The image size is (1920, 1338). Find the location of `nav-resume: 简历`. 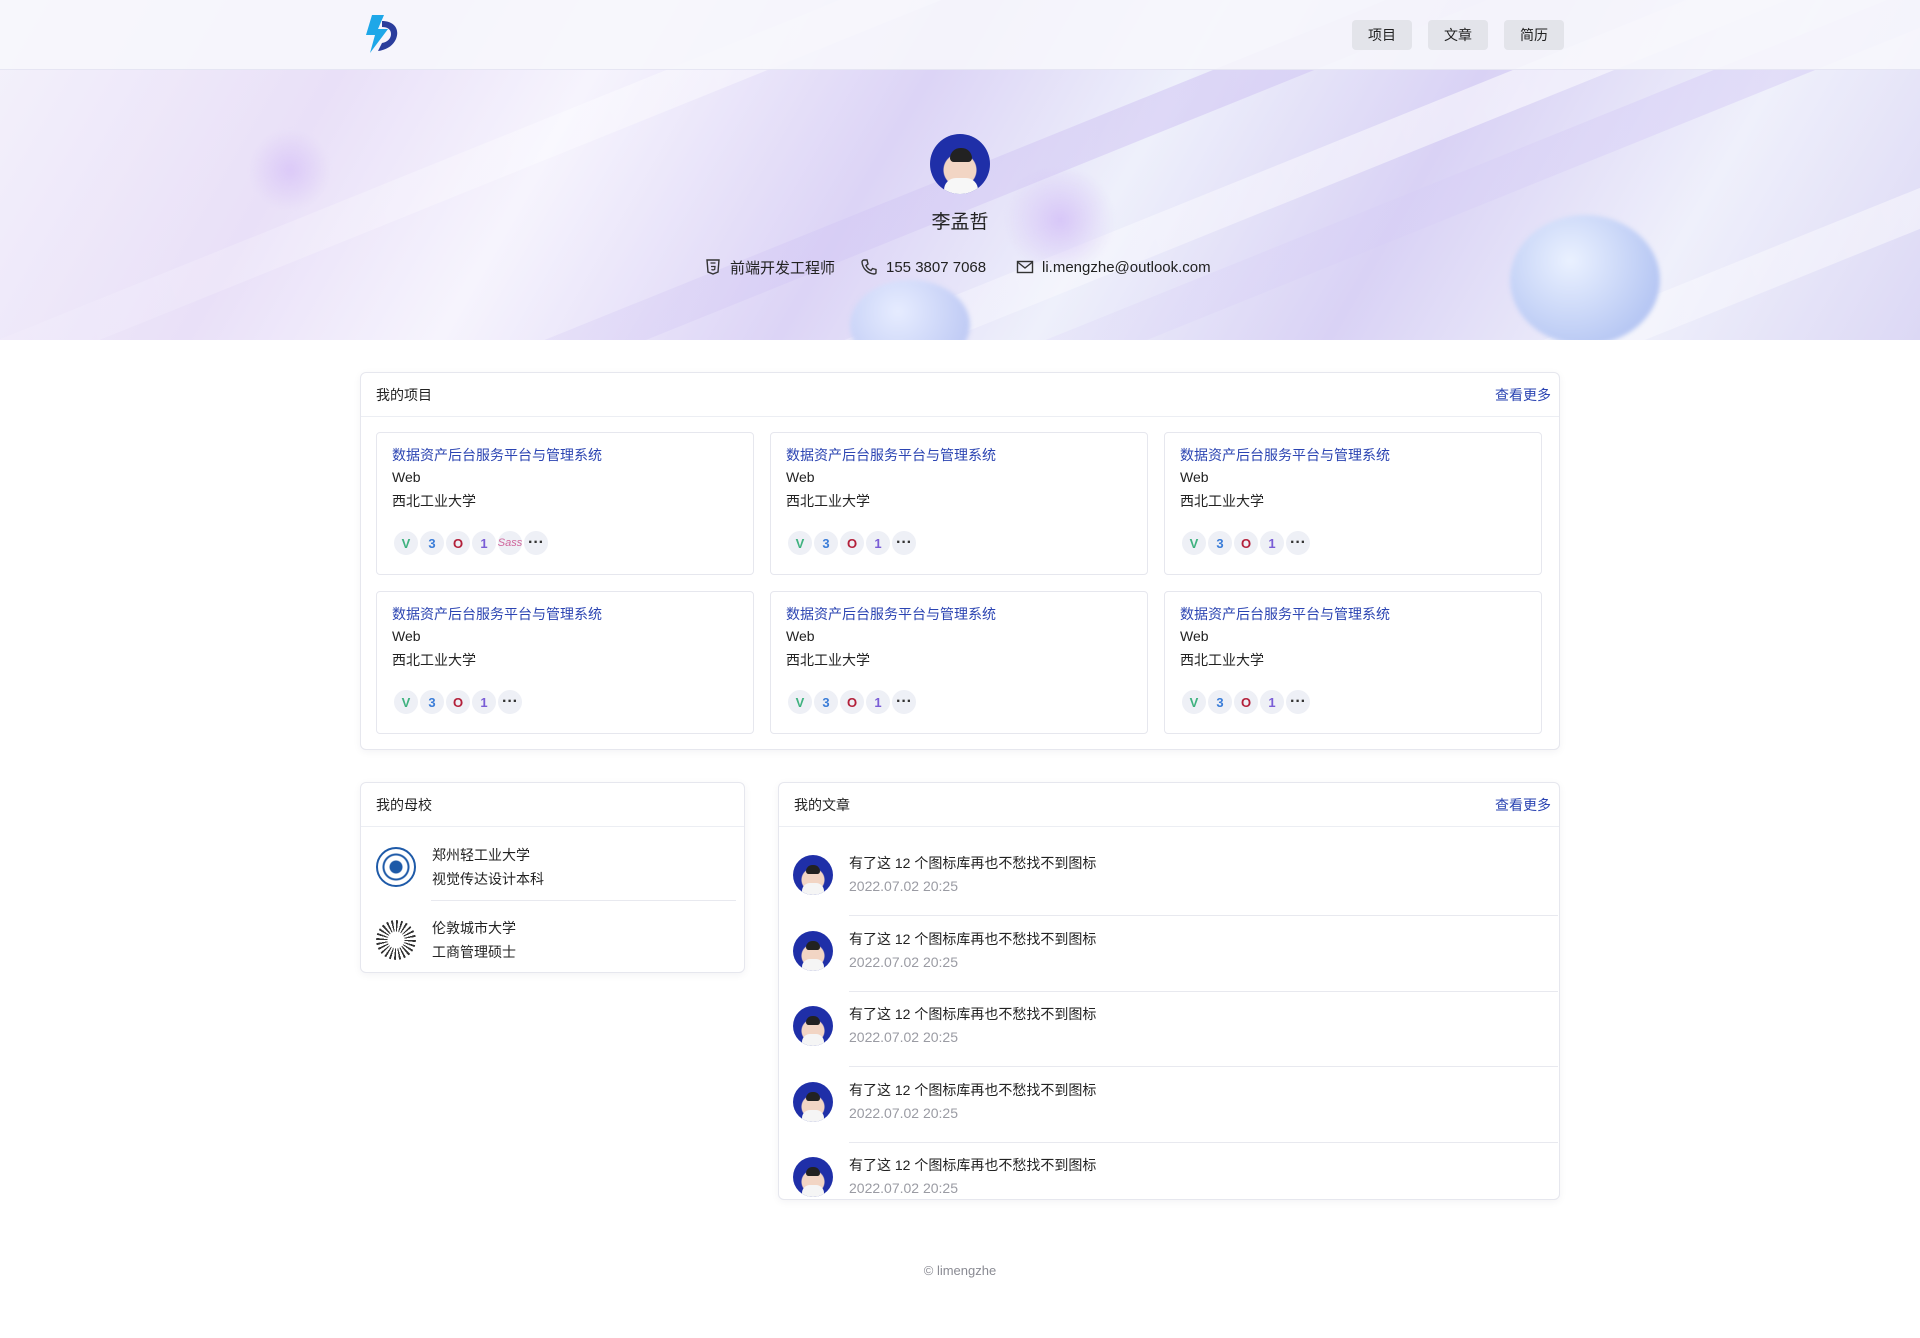

nav-resume: 简历 is located at coordinates (1534, 35).